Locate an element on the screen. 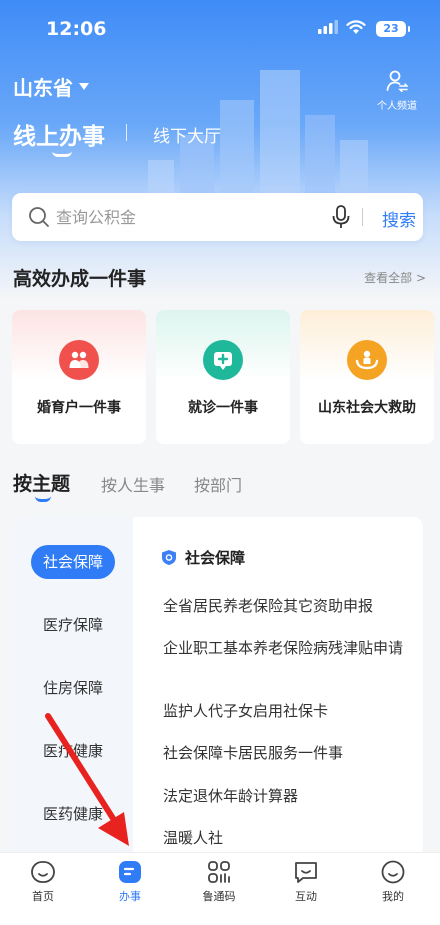 The image size is (440, 925). list-item: 监护人代子女启用社保卡 is located at coordinates (283, 711).